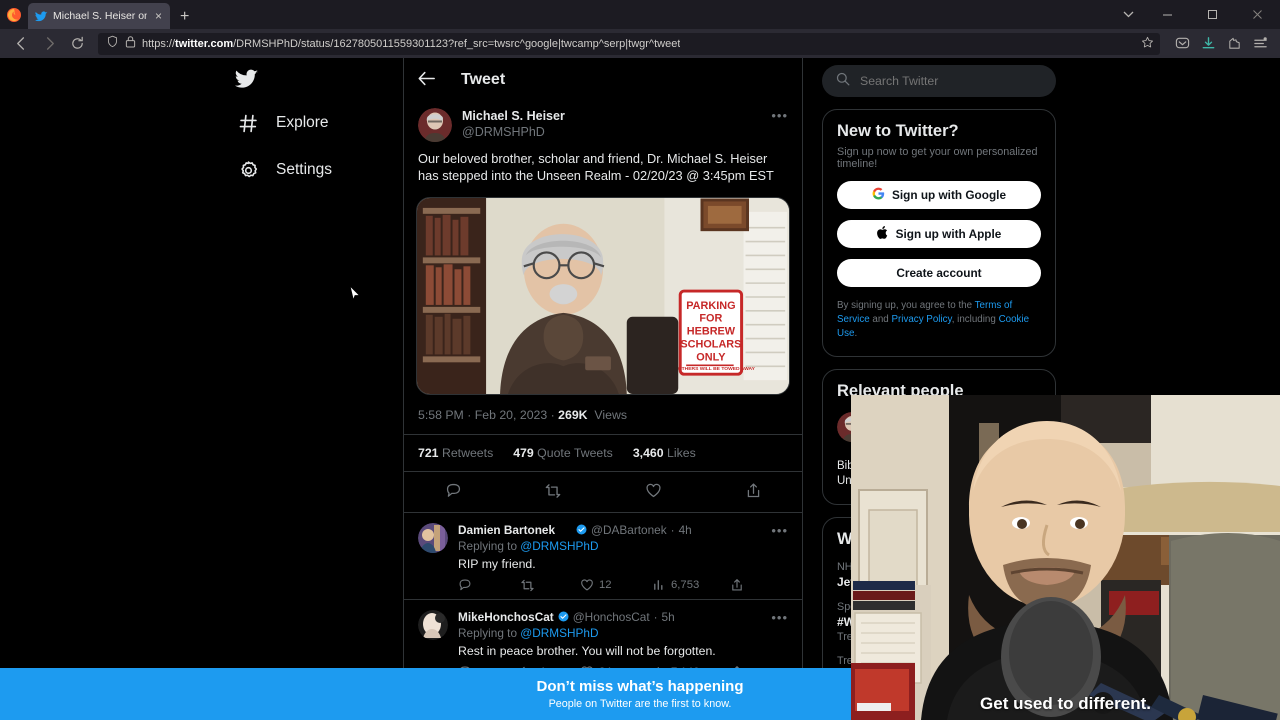 This screenshot has width=1280, height=720. I want to click on reply-action-share, so click(737, 585).